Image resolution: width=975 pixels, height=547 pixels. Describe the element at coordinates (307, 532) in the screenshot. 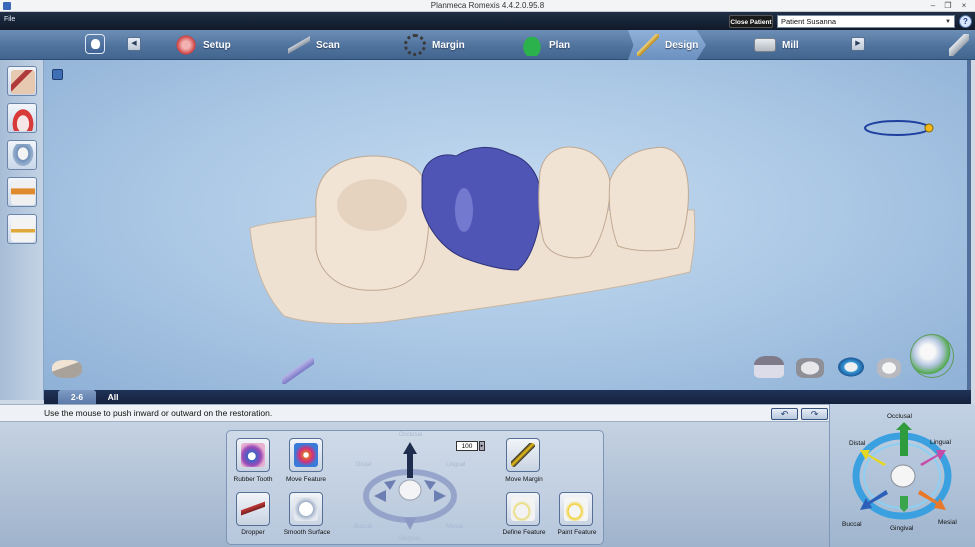

I see `smooth-surface-label: Smooth Surface` at that location.